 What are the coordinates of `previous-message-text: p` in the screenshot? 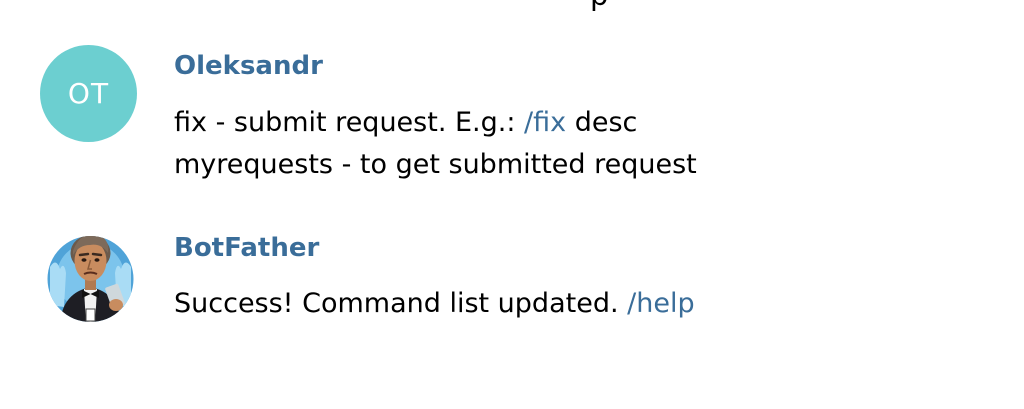 It's located at (599, 6).